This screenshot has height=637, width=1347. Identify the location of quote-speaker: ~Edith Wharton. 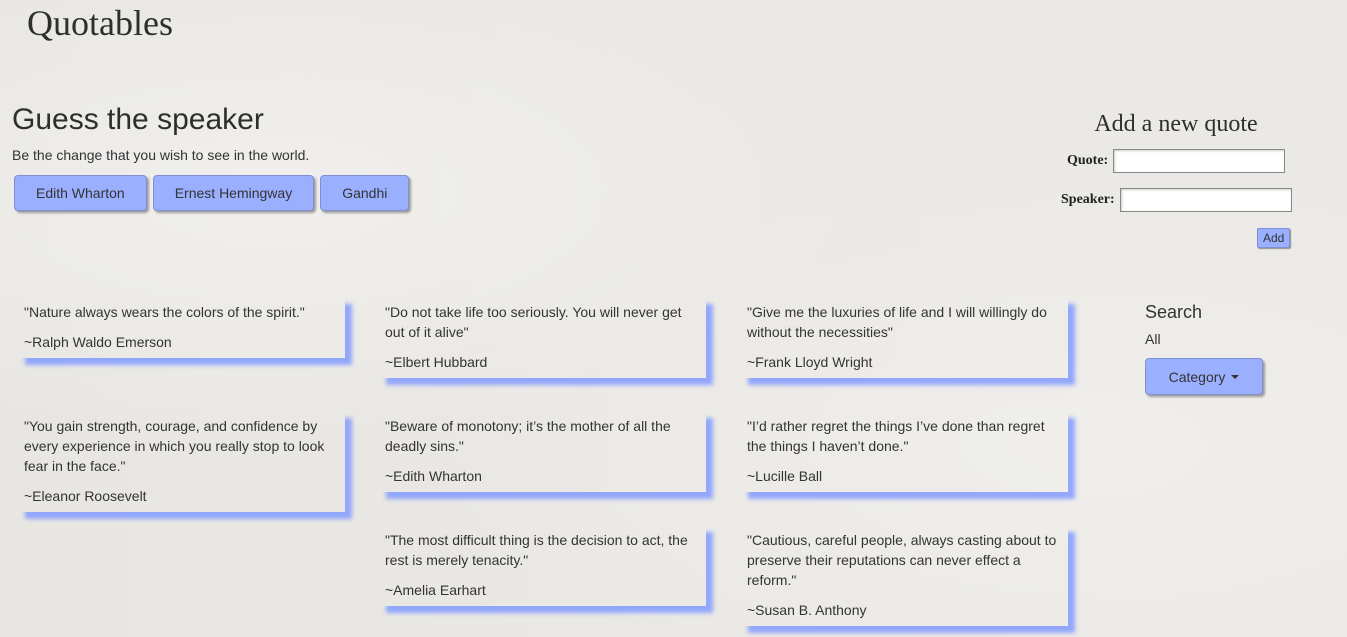
(433, 476).